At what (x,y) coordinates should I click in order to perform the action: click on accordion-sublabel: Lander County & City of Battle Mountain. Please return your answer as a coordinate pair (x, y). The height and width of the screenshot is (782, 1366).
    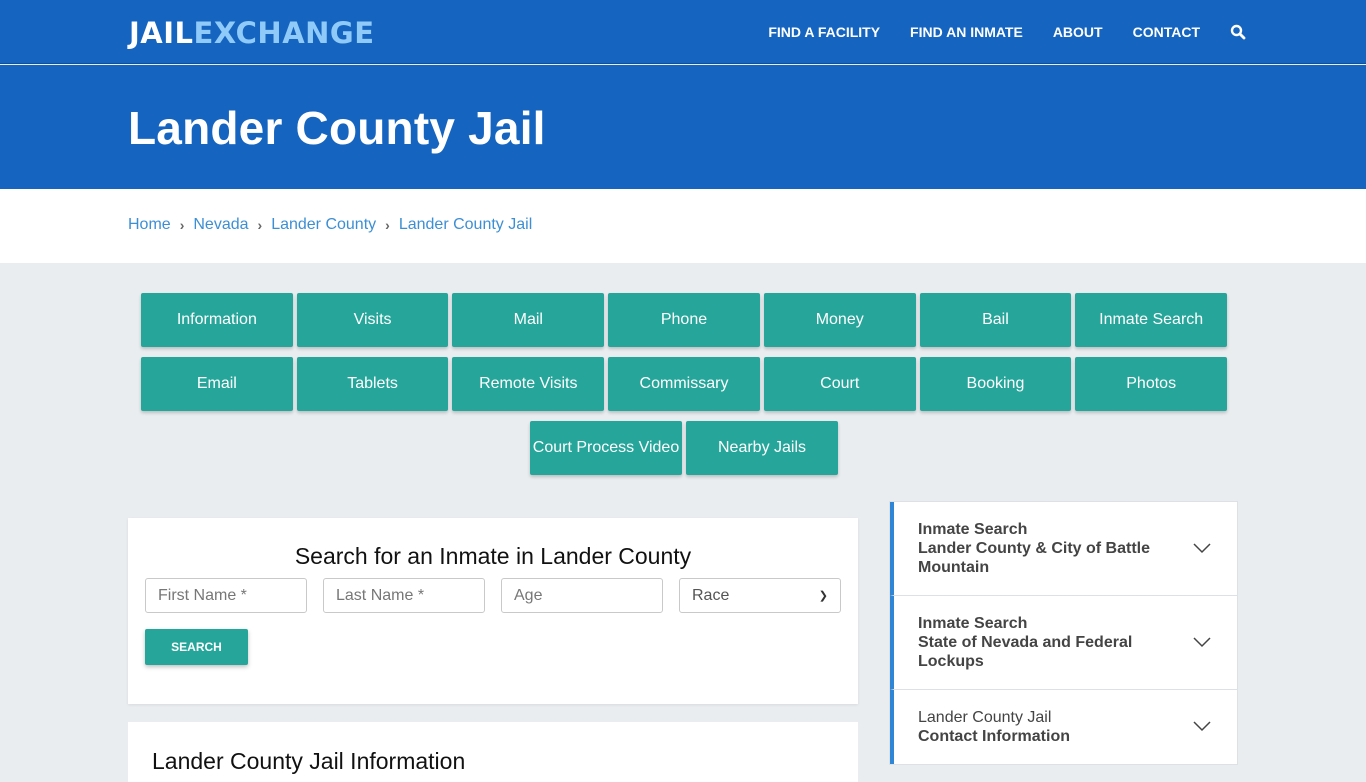
    Looking at the image, I should click on (1034, 558).